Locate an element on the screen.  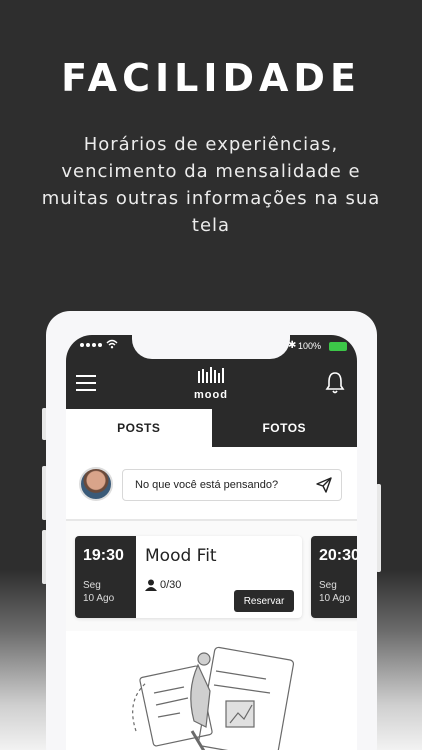
class-time-panel: 19:30 Seg 10 Ago is located at coordinates (105, 577).